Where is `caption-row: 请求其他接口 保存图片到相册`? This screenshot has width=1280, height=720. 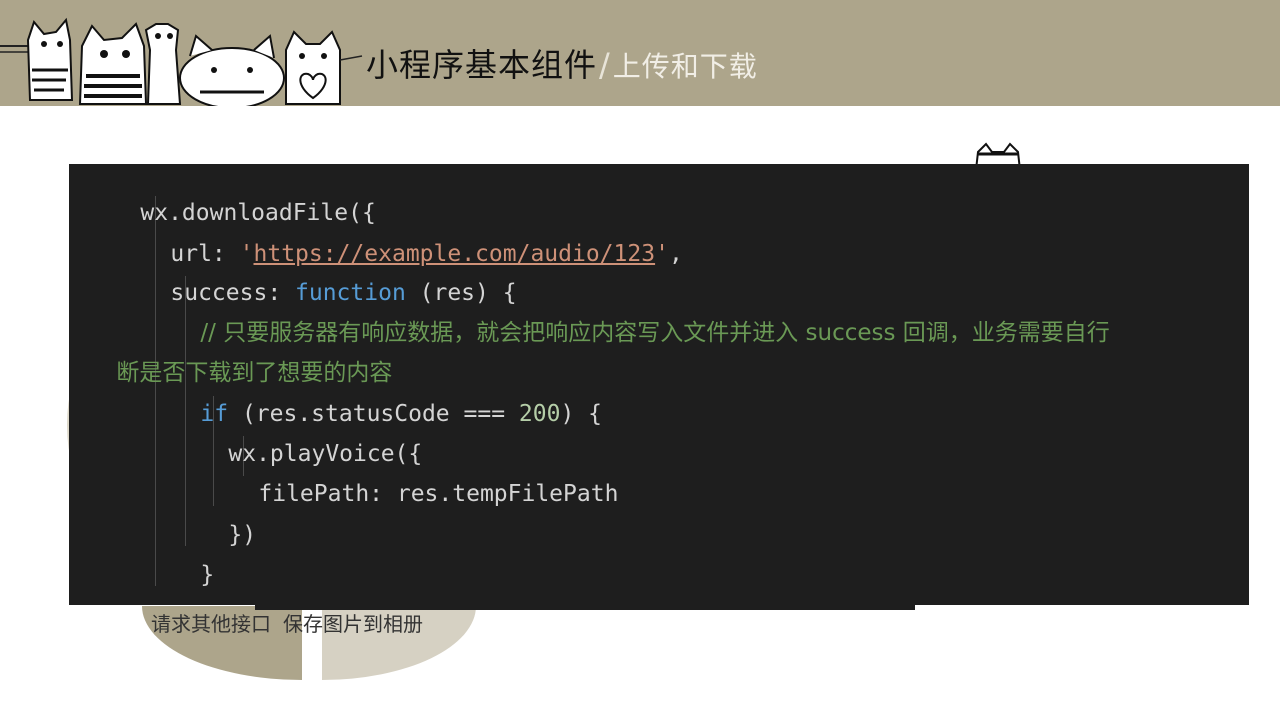 caption-row: 请求其他接口 保存图片到相册 is located at coordinates (293, 622).